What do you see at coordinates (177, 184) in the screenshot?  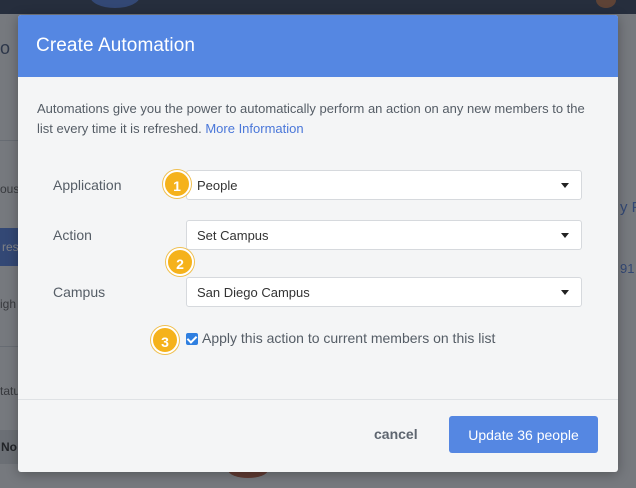 I see `step-badge-1: 1` at bounding box center [177, 184].